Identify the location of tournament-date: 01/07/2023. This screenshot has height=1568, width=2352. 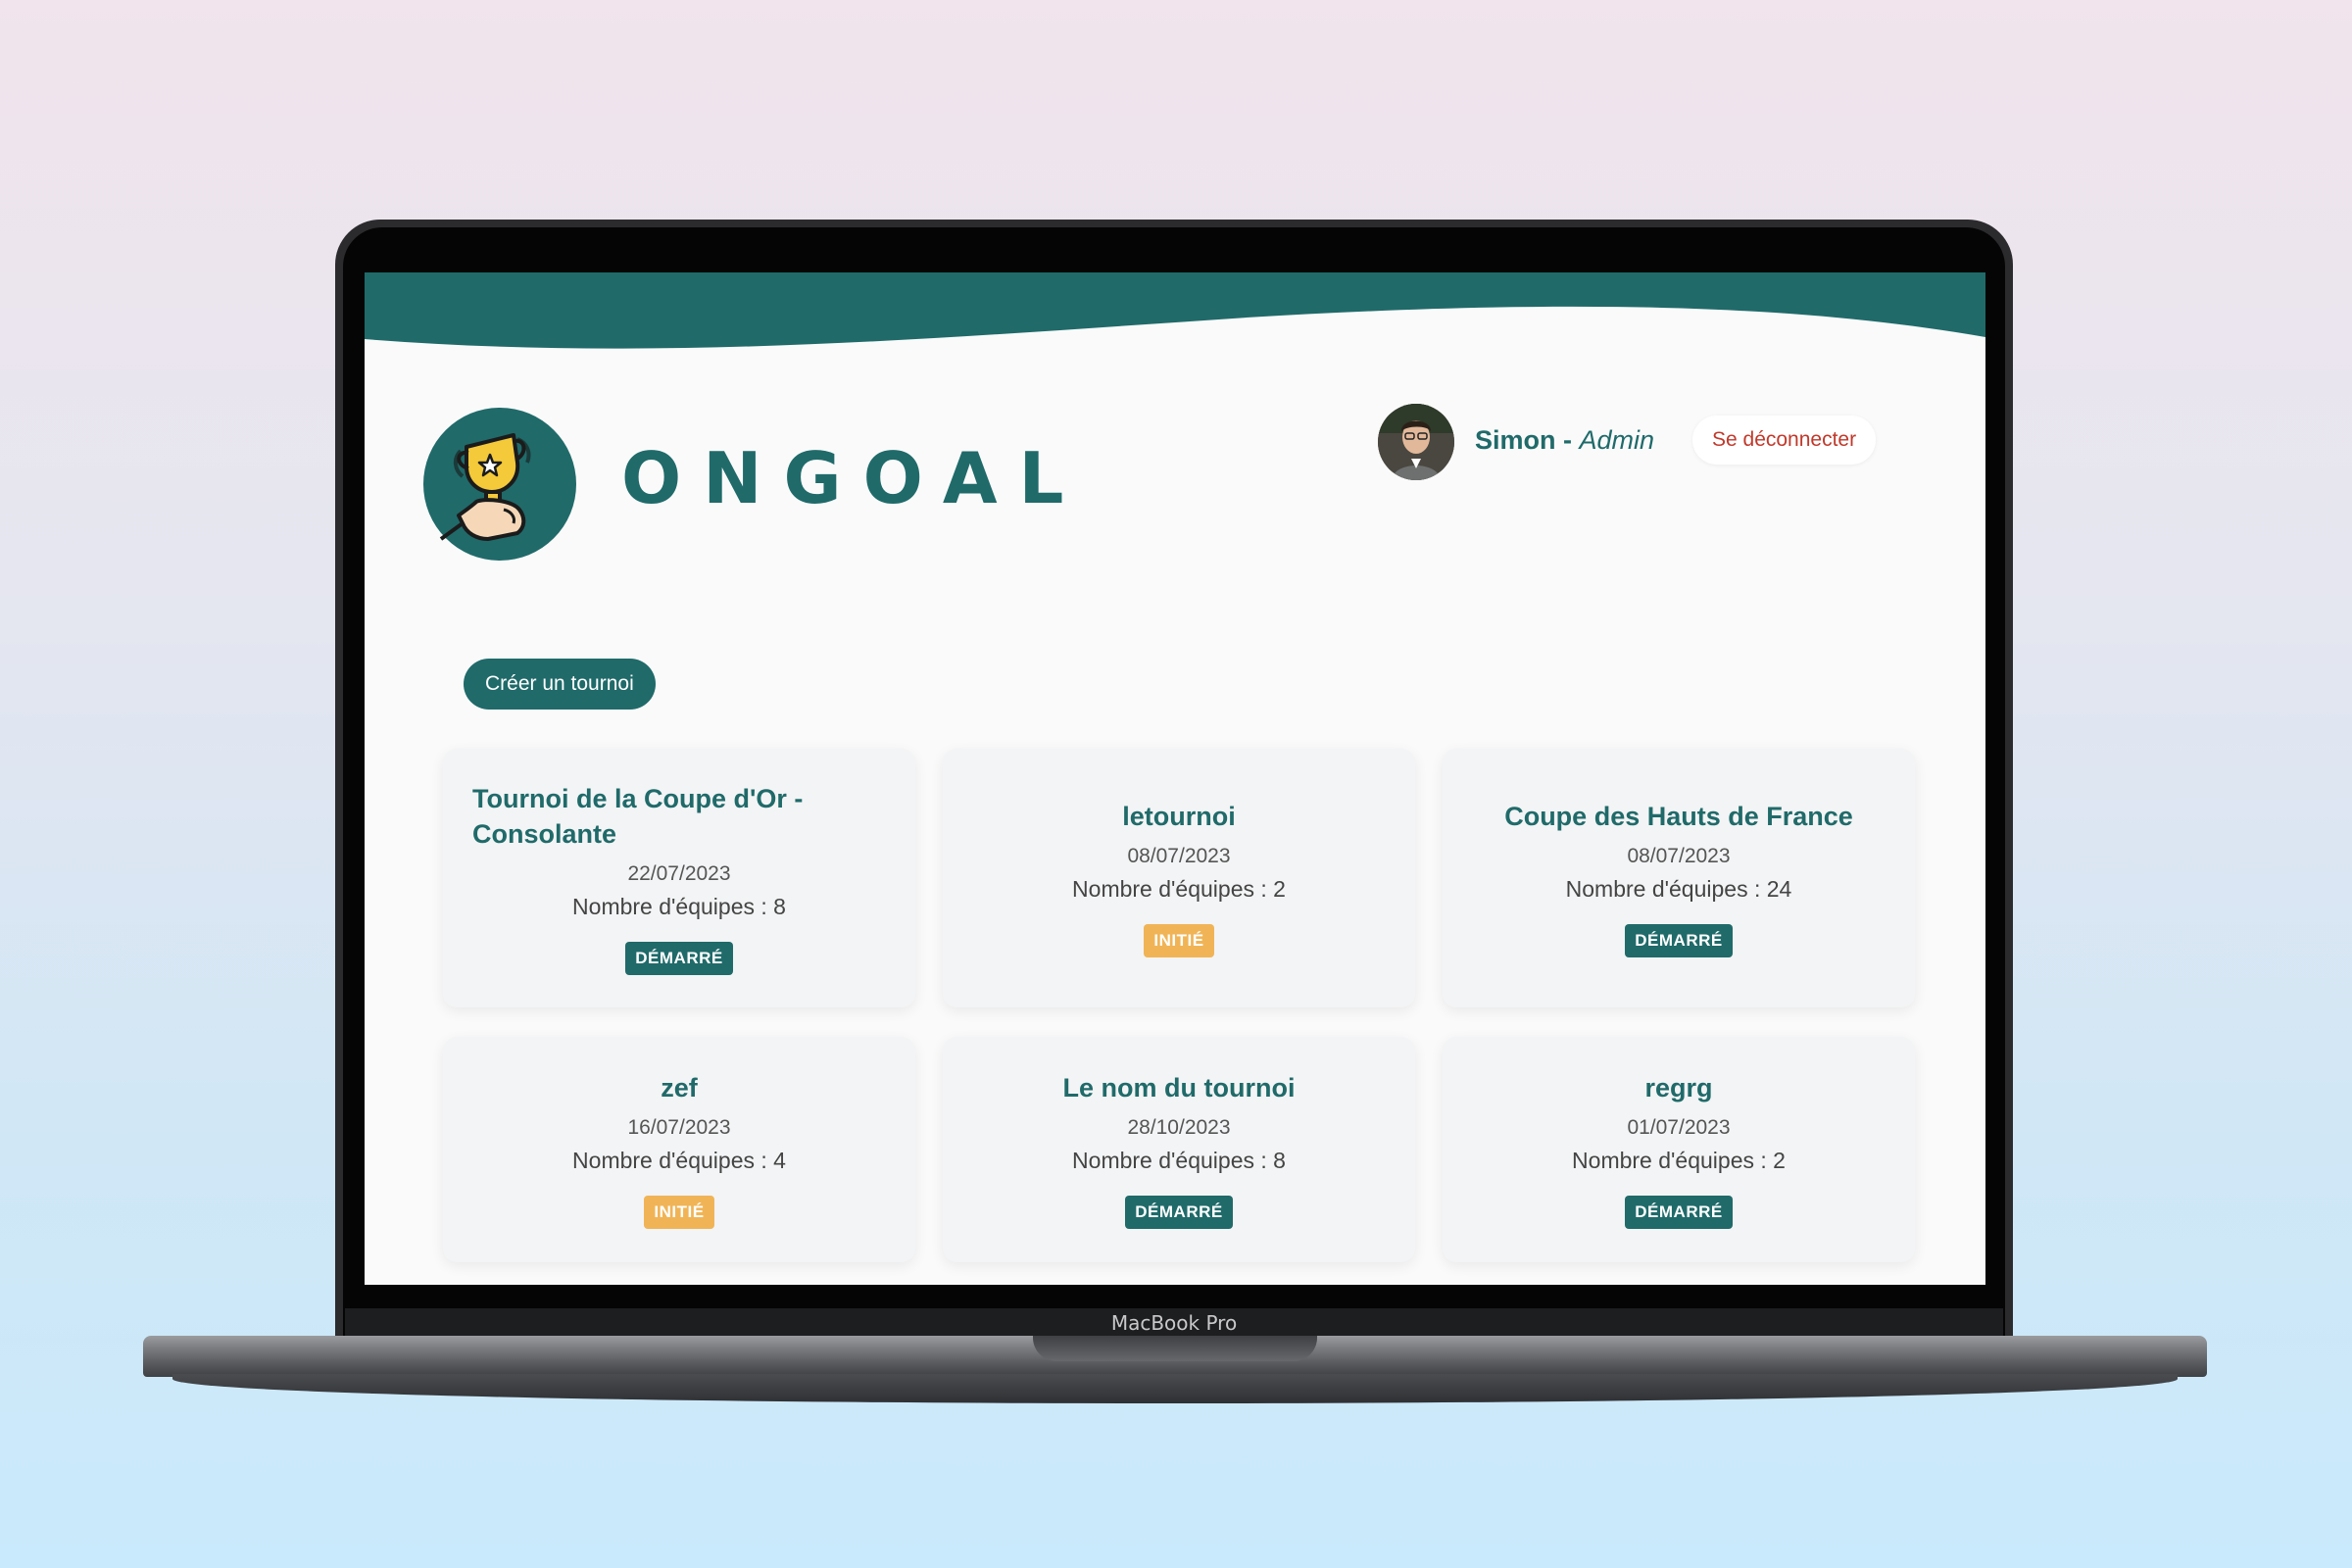
(1679, 1127).